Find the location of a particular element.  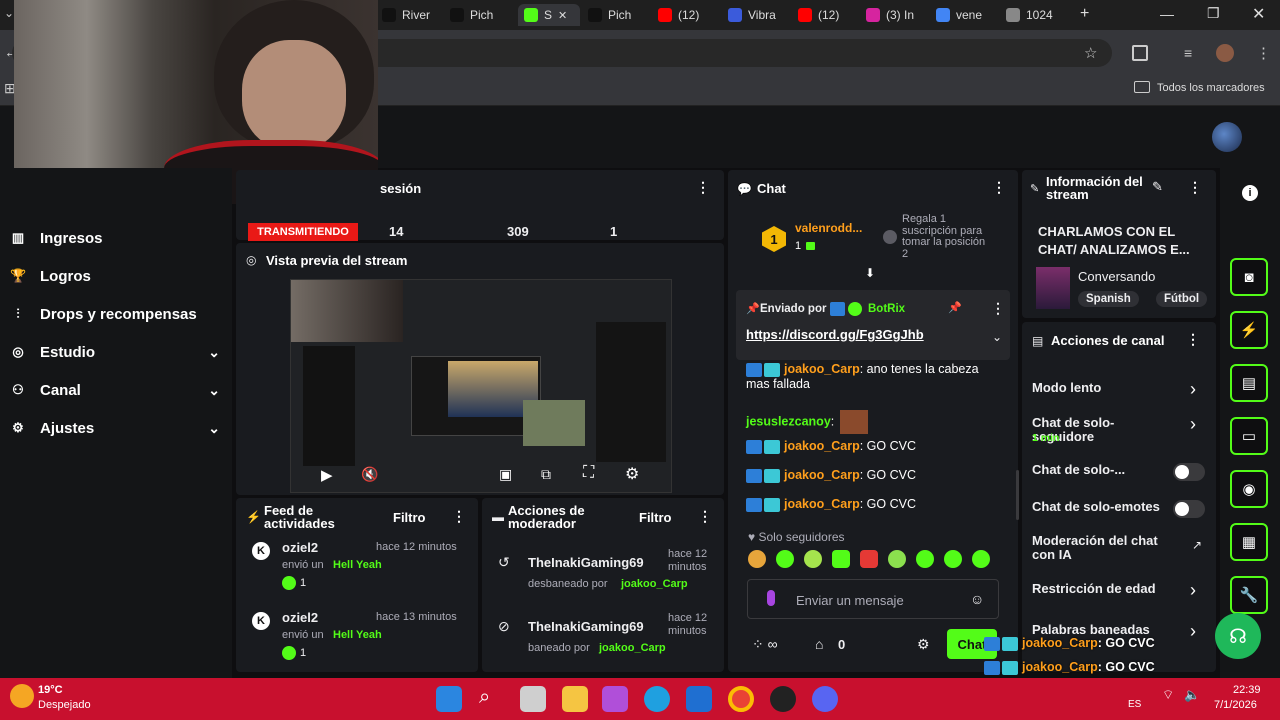

edit-stream-icon: ✎ is located at coordinates (1157, 187).